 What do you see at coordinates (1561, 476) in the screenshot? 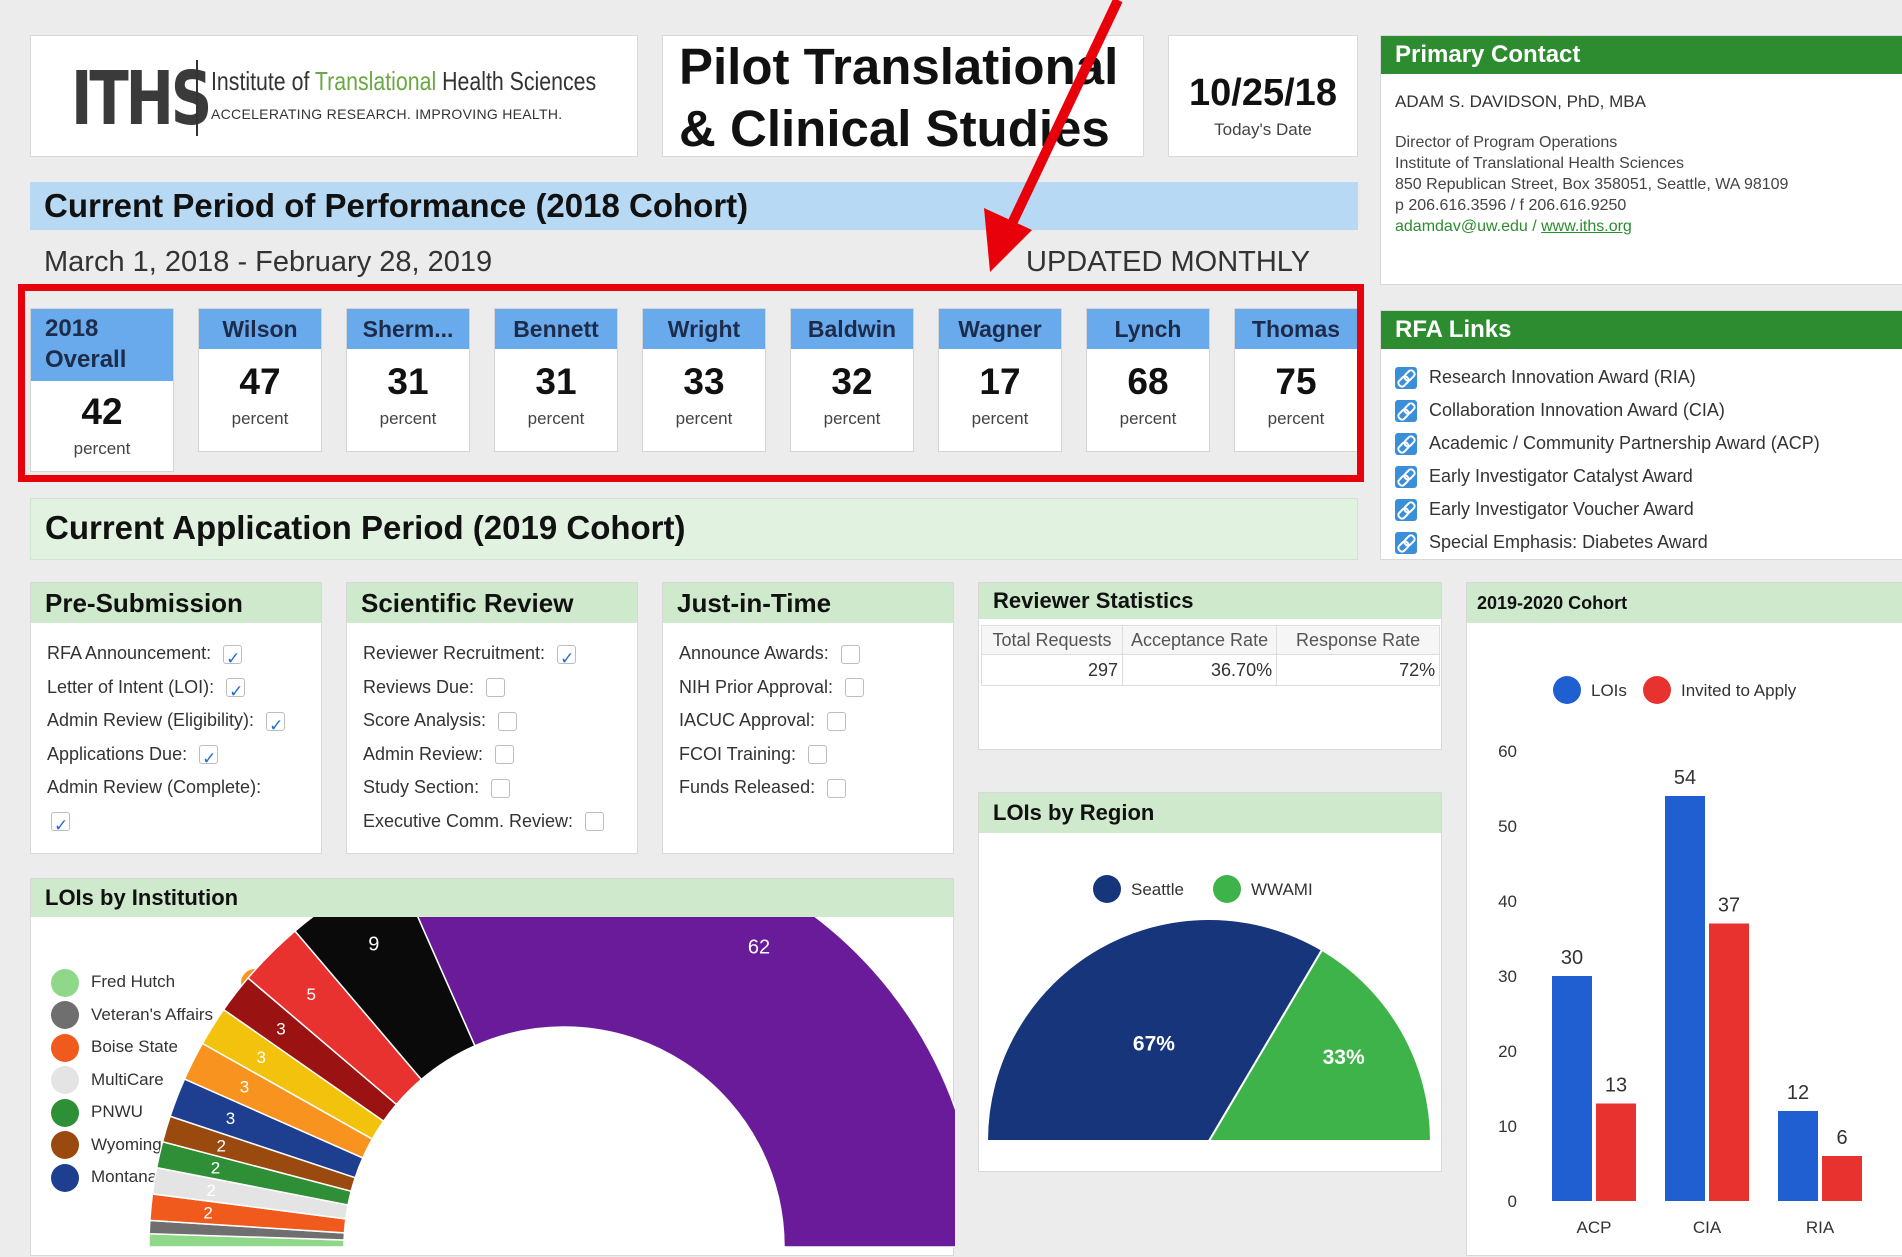
I see `rfa-link-label: Early Investigator Catalyst Award` at bounding box center [1561, 476].